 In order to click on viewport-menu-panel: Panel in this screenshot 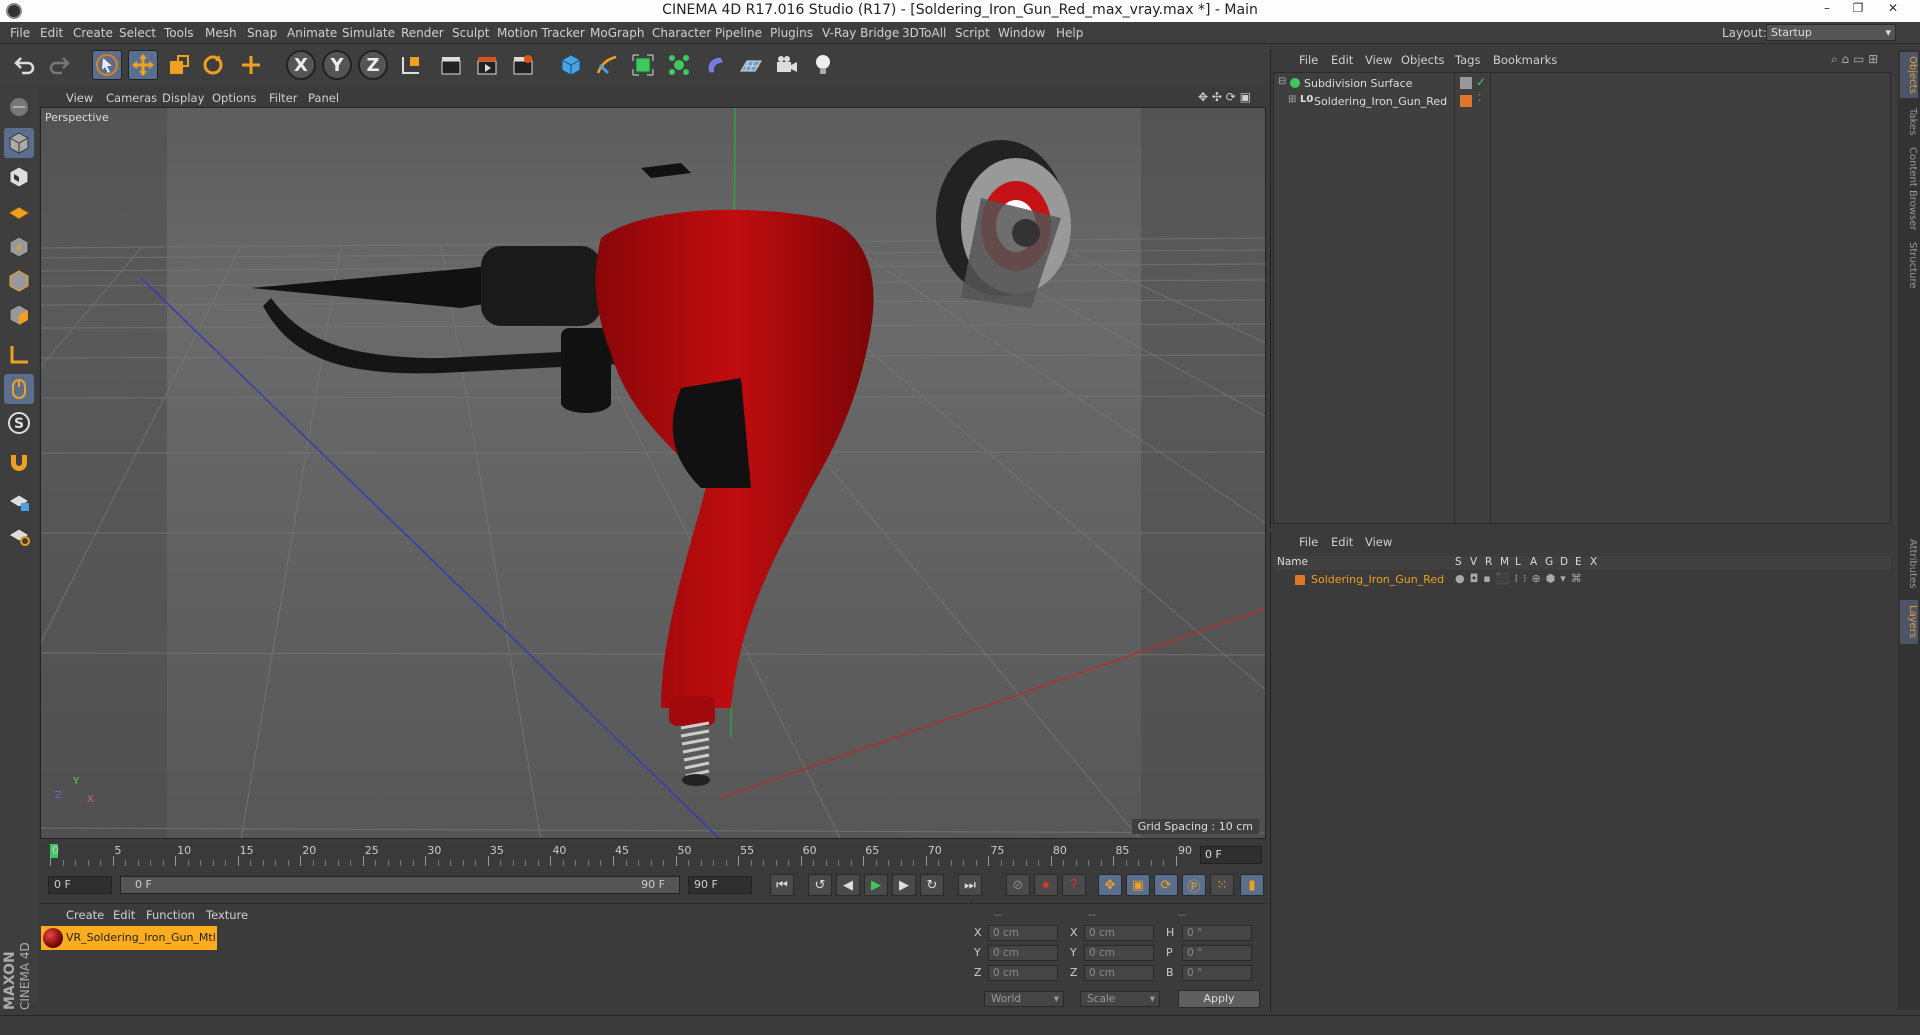, I will do `click(323, 98)`.